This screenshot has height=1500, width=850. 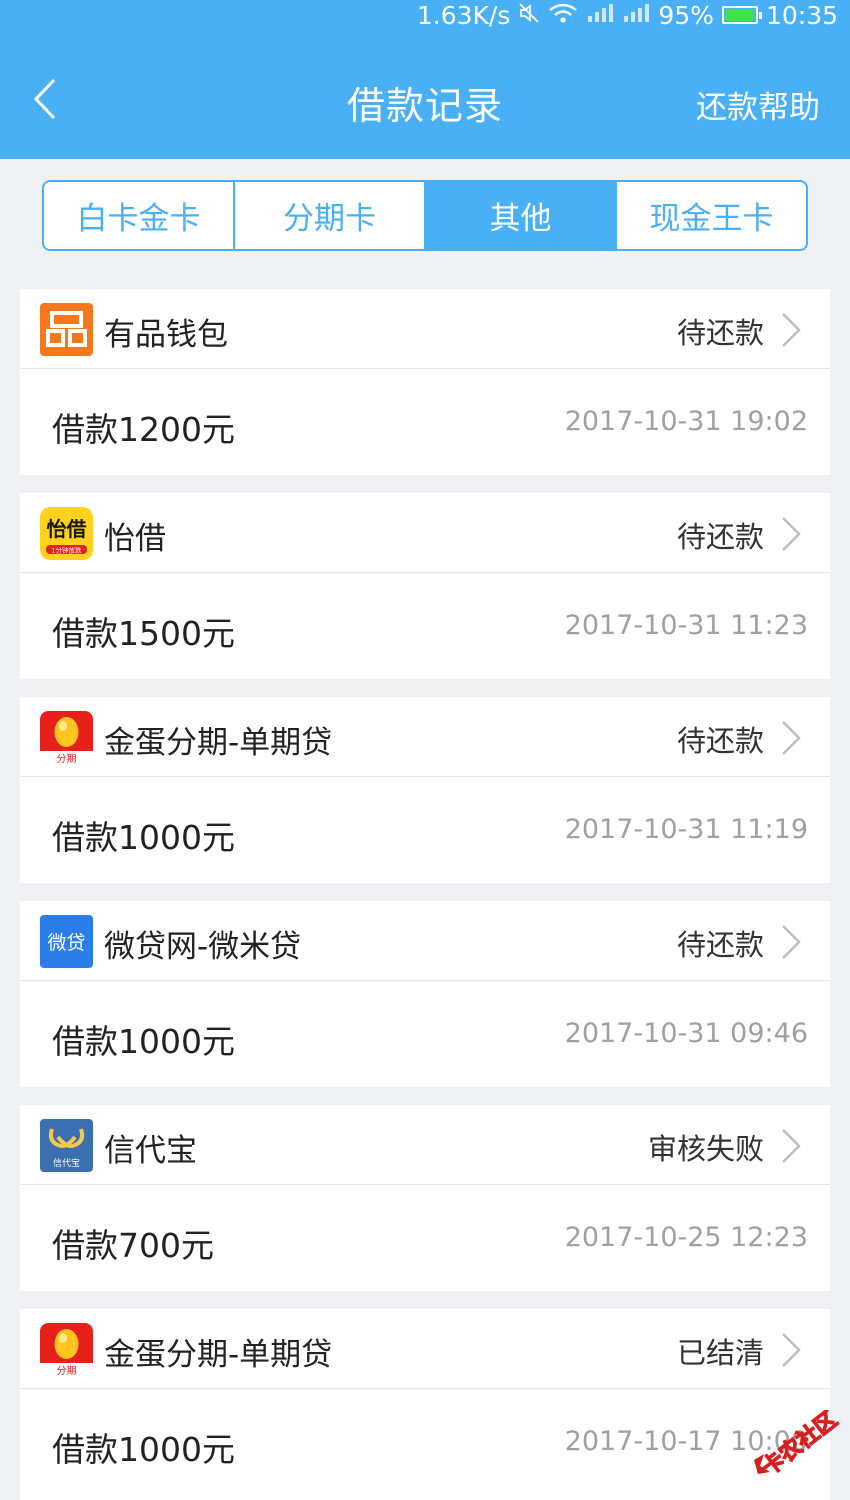 I want to click on yijie-logo-text: 怡借, so click(x=67, y=529).